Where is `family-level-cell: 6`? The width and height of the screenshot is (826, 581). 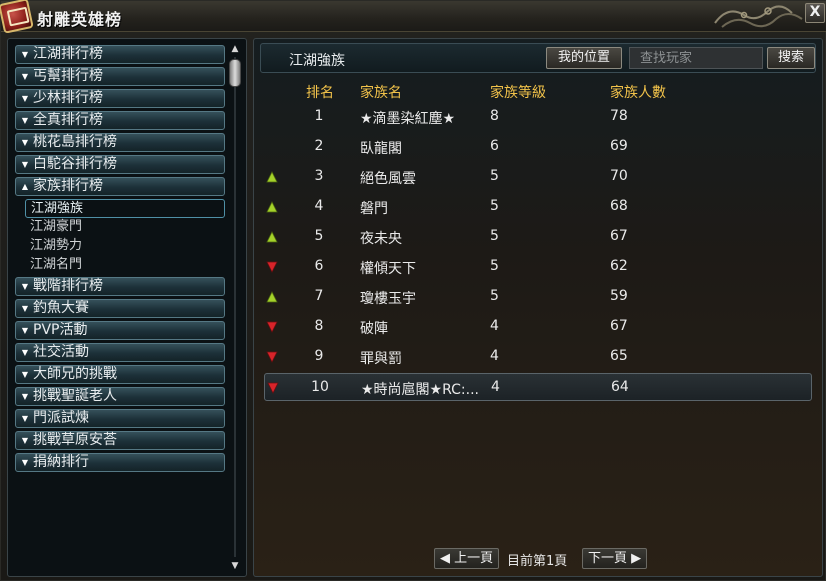
family-level-cell: 6 is located at coordinates (494, 146).